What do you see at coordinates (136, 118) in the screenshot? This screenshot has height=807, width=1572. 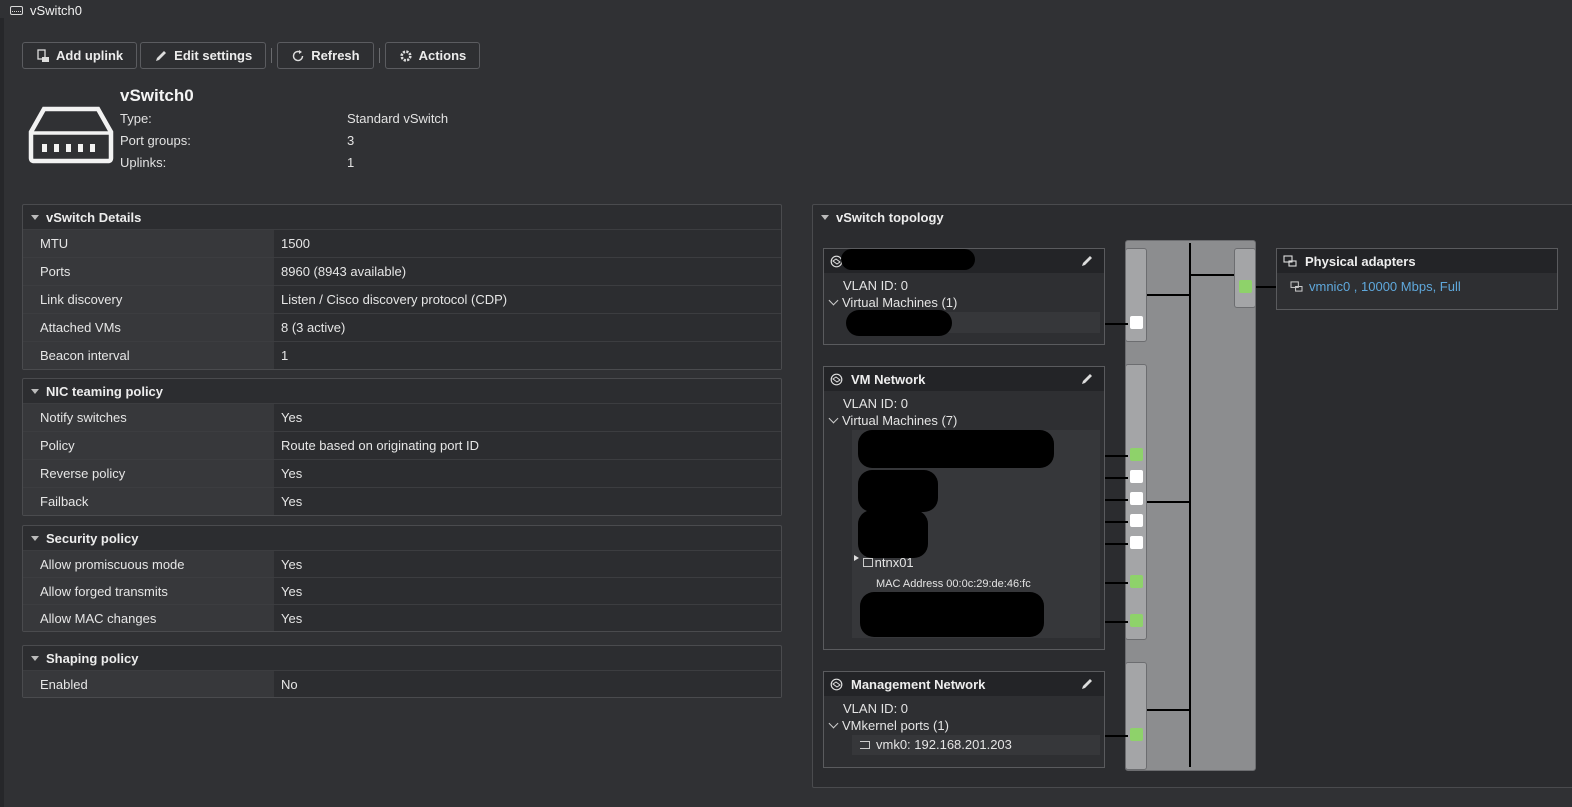 I see `type-label: Type:` at bounding box center [136, 118].